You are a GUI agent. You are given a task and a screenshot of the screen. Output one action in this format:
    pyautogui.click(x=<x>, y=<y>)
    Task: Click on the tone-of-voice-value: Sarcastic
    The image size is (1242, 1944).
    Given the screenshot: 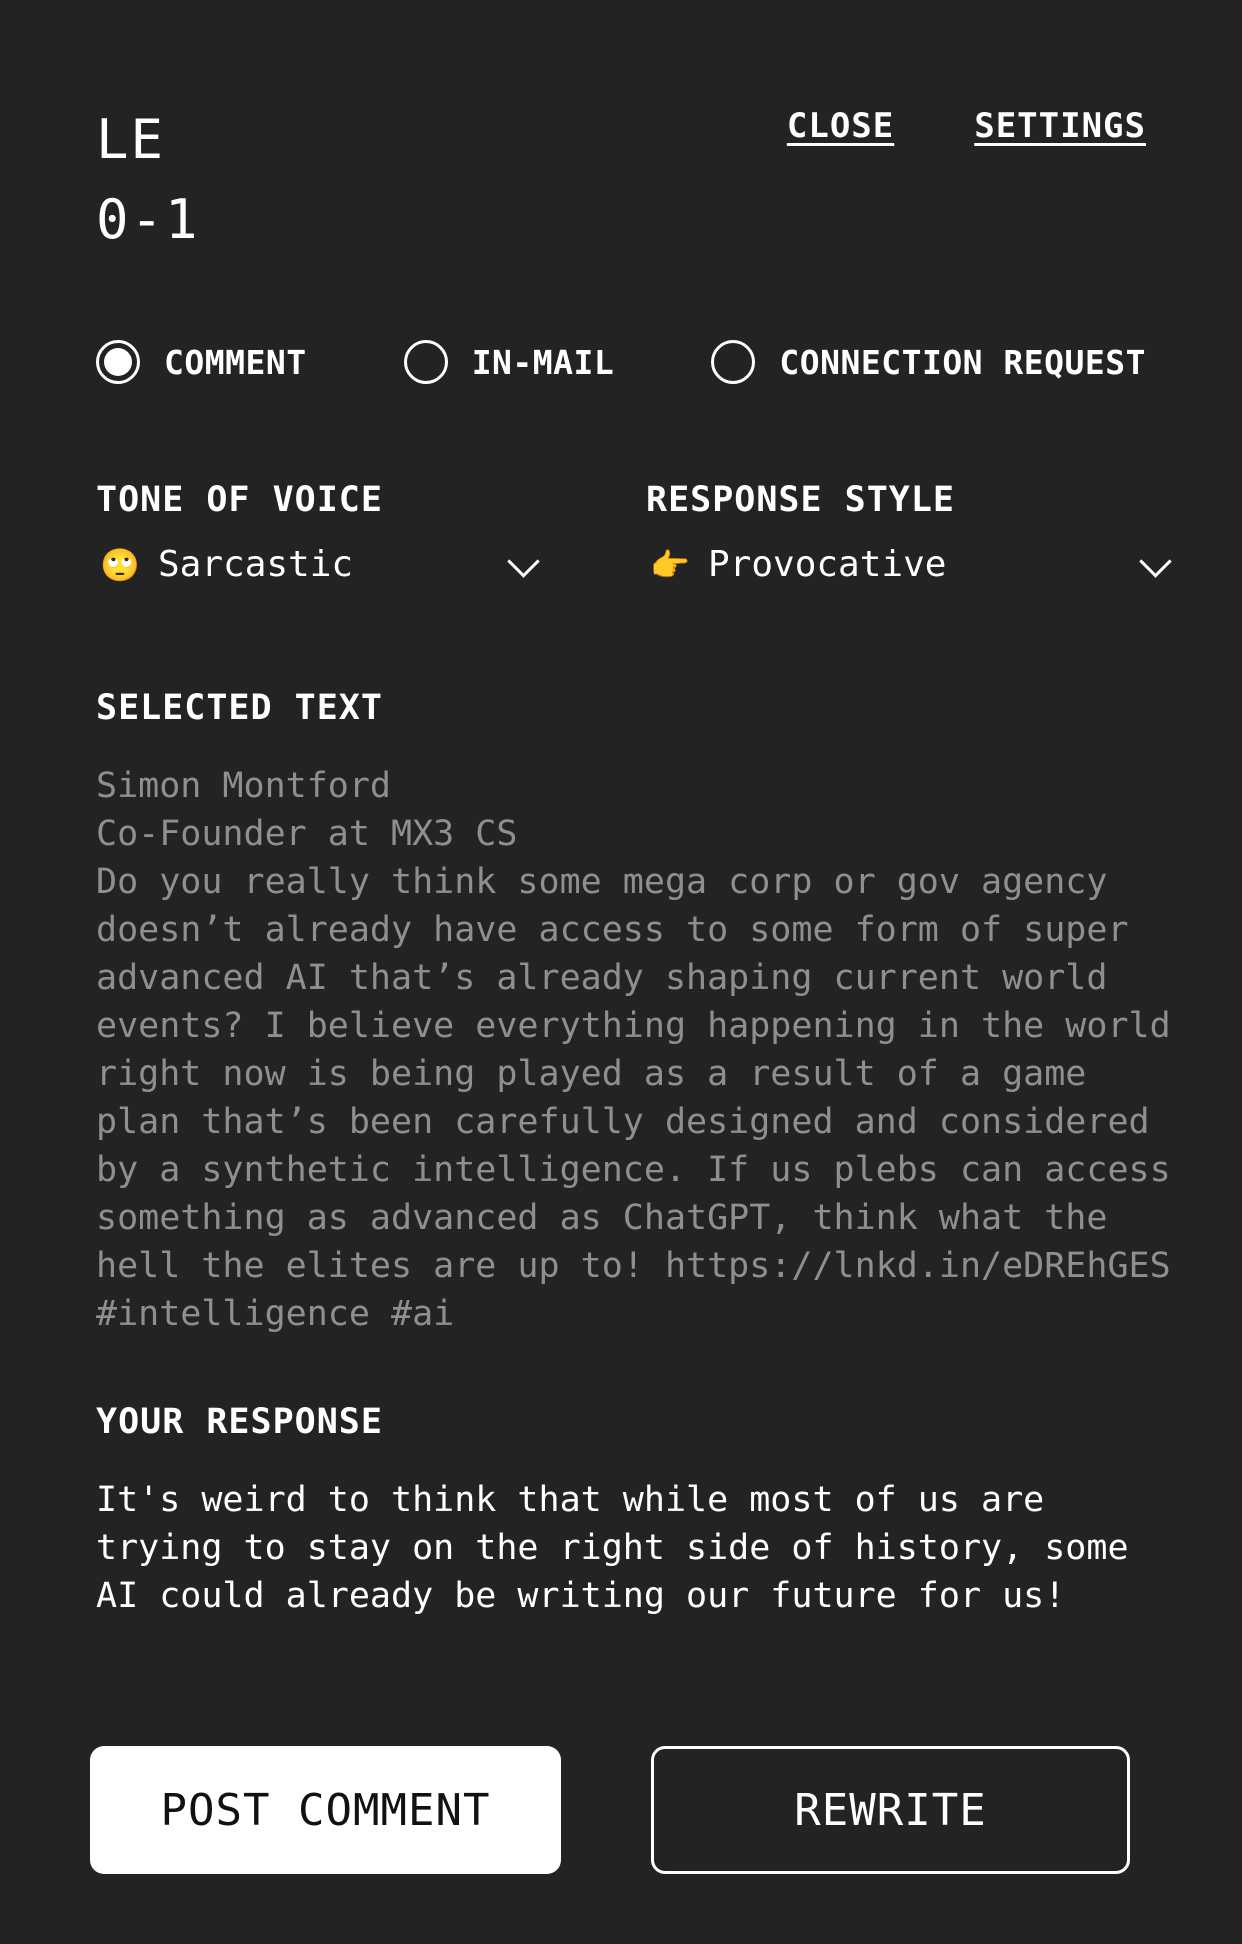 What is the action you would take?
    pyautogui.click(x=256, y=564)
    